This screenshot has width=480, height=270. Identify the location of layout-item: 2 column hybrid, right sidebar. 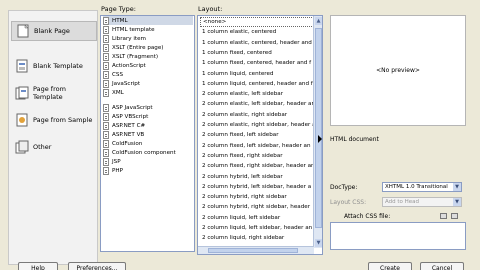
(257, 197).